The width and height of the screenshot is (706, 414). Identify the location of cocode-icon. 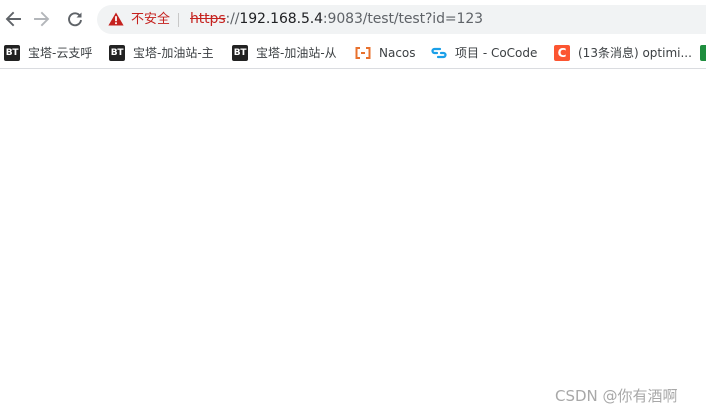
(439, 53).